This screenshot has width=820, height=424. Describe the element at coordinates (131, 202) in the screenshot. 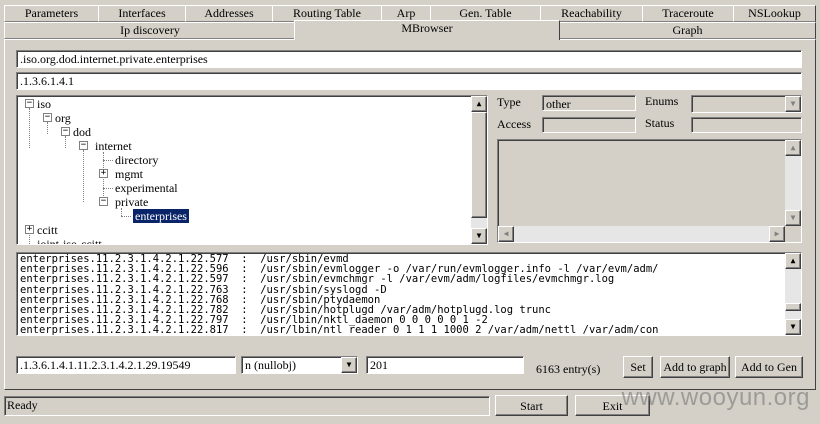

I see `tree-node-private: private` at that location.